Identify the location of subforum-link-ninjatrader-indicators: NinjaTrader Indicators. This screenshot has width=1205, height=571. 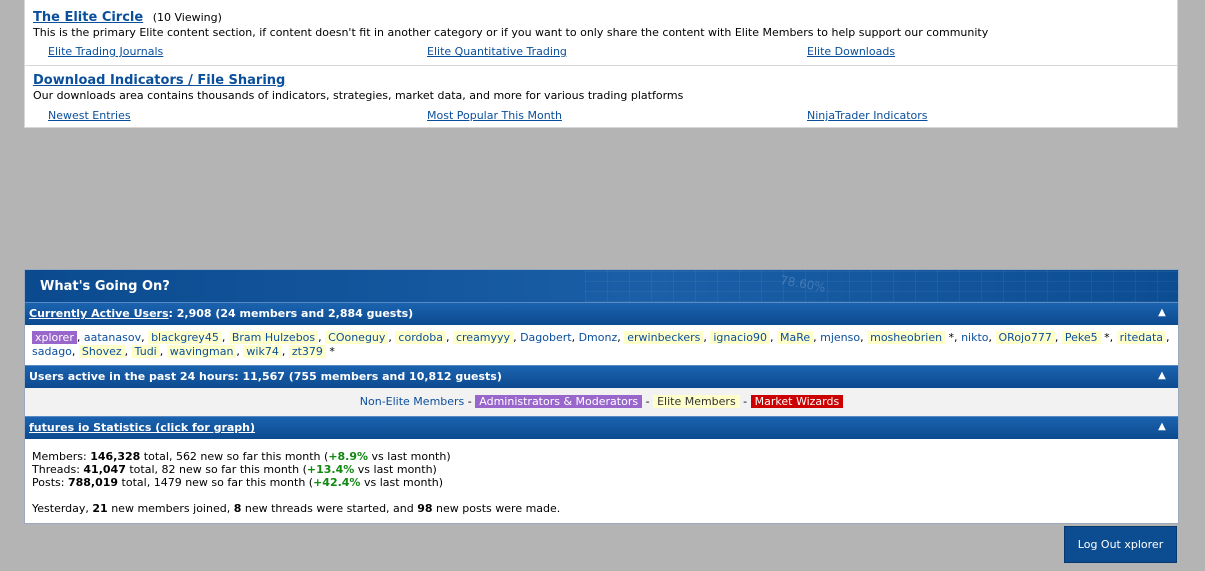
(867, 115).